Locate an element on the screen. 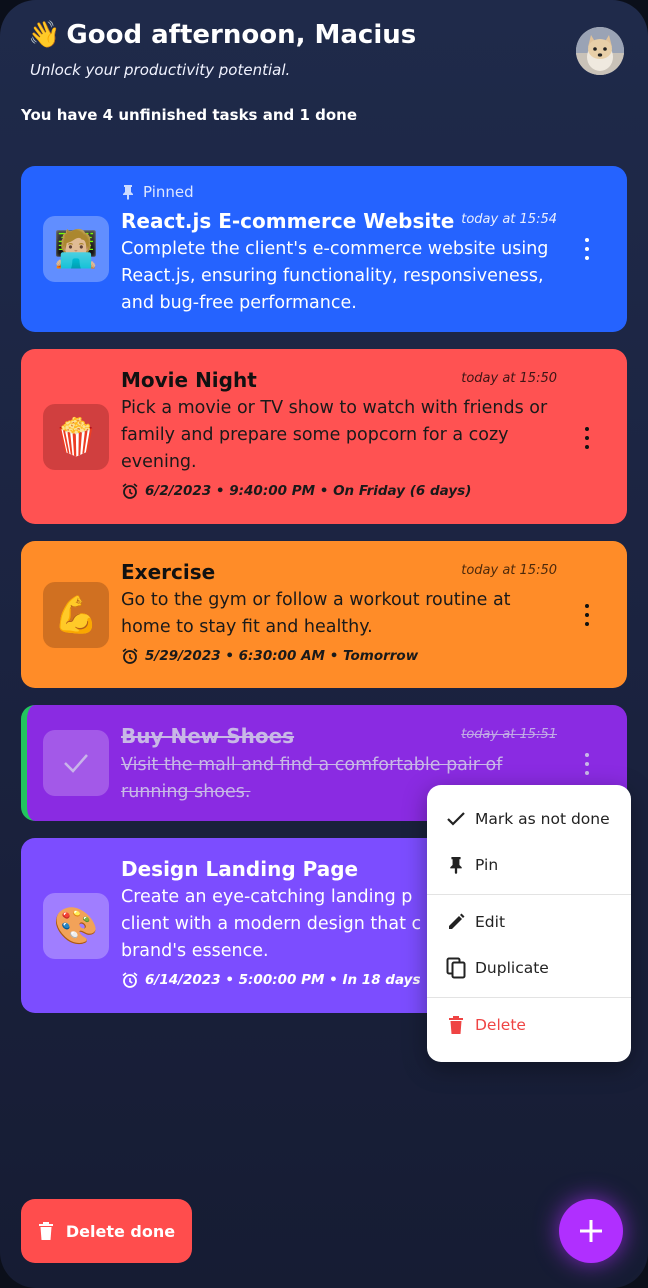 This screenshot has width=648, height=1288. menu-item-mark-not-done: Mark as not done is located at coordinates (529, 819).